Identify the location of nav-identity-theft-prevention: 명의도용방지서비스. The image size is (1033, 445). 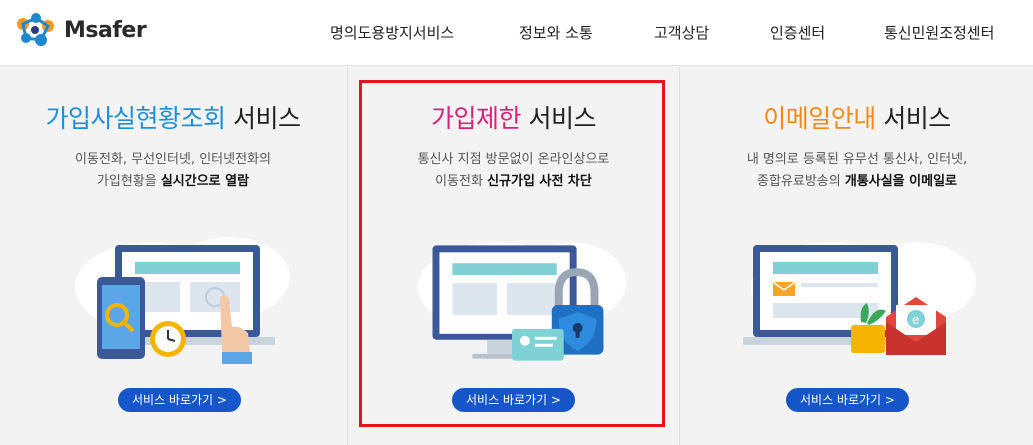
(392, 32).